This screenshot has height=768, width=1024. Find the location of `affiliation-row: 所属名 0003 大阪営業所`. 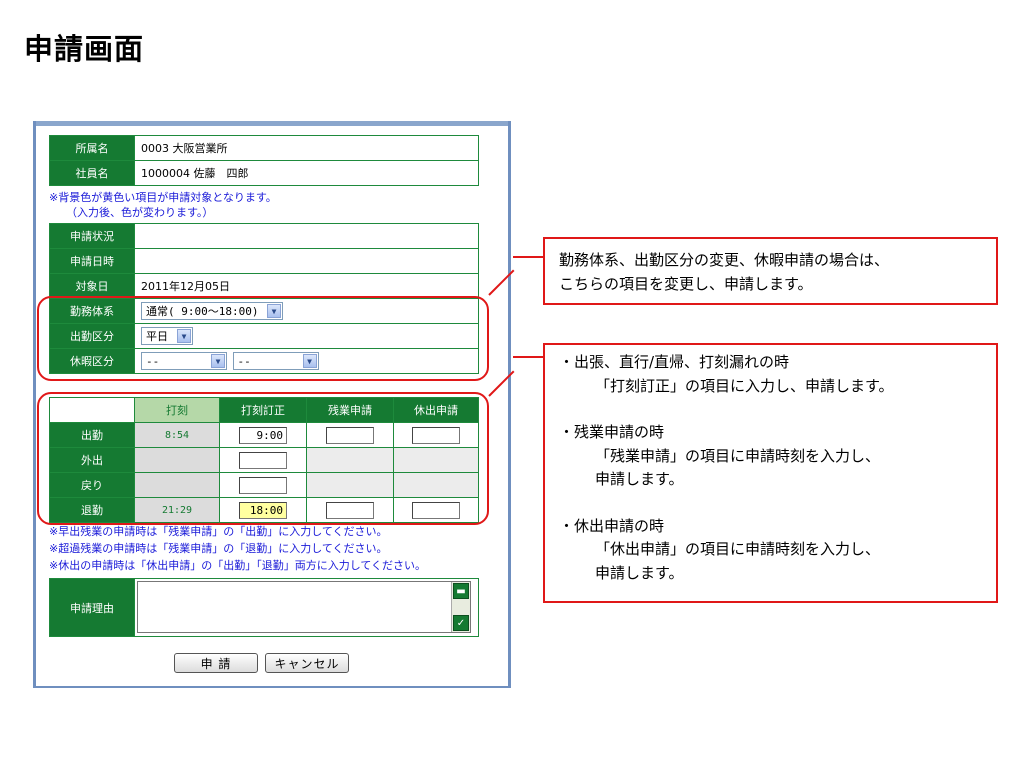

affiliation-row: 所属名 0003 大阪営業所 is located at coordinates (264, 148).